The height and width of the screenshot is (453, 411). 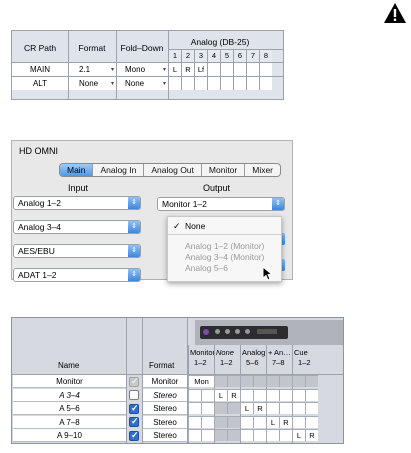 What do you see at coordinates (77, 275) in the screenshot?
I see `input-select: ADAT 1–2 ⇕` at bounding box center [77, 275].